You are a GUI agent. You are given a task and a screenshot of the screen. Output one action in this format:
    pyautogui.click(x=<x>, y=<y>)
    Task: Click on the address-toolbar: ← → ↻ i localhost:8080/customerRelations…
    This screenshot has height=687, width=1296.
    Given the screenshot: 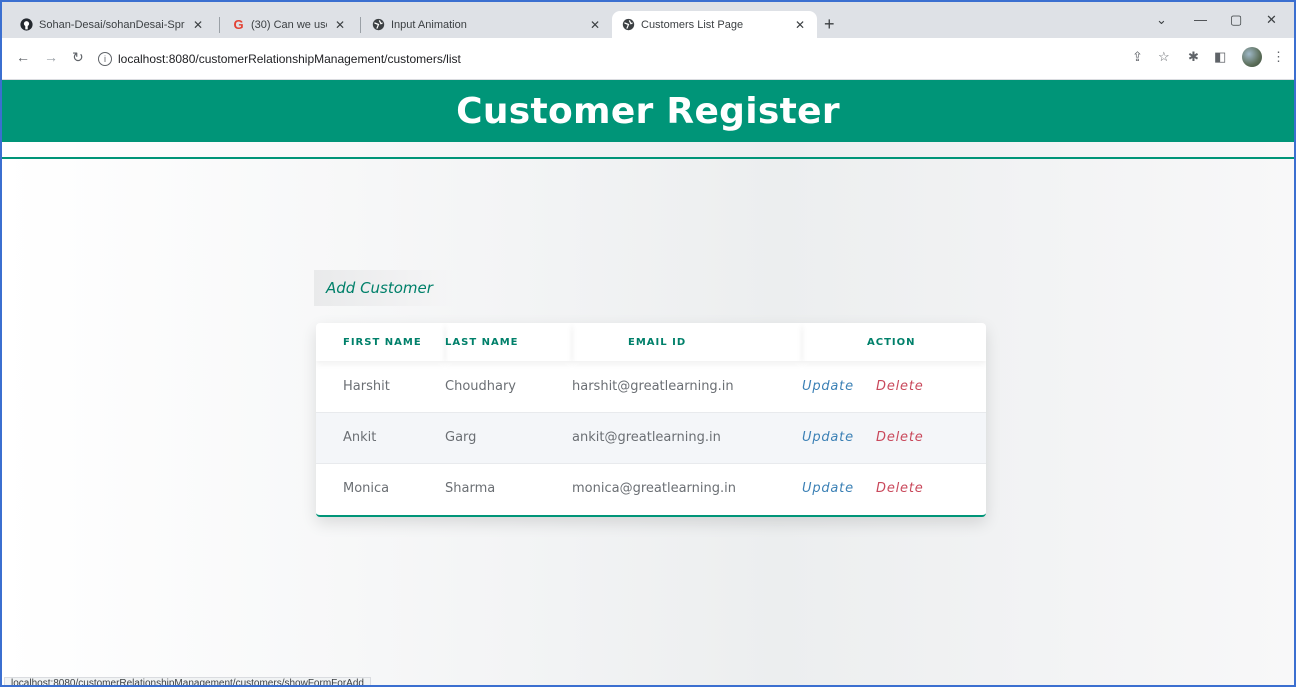 What is the action you would take?
    pyautogui.click(x=648, y=59)
    